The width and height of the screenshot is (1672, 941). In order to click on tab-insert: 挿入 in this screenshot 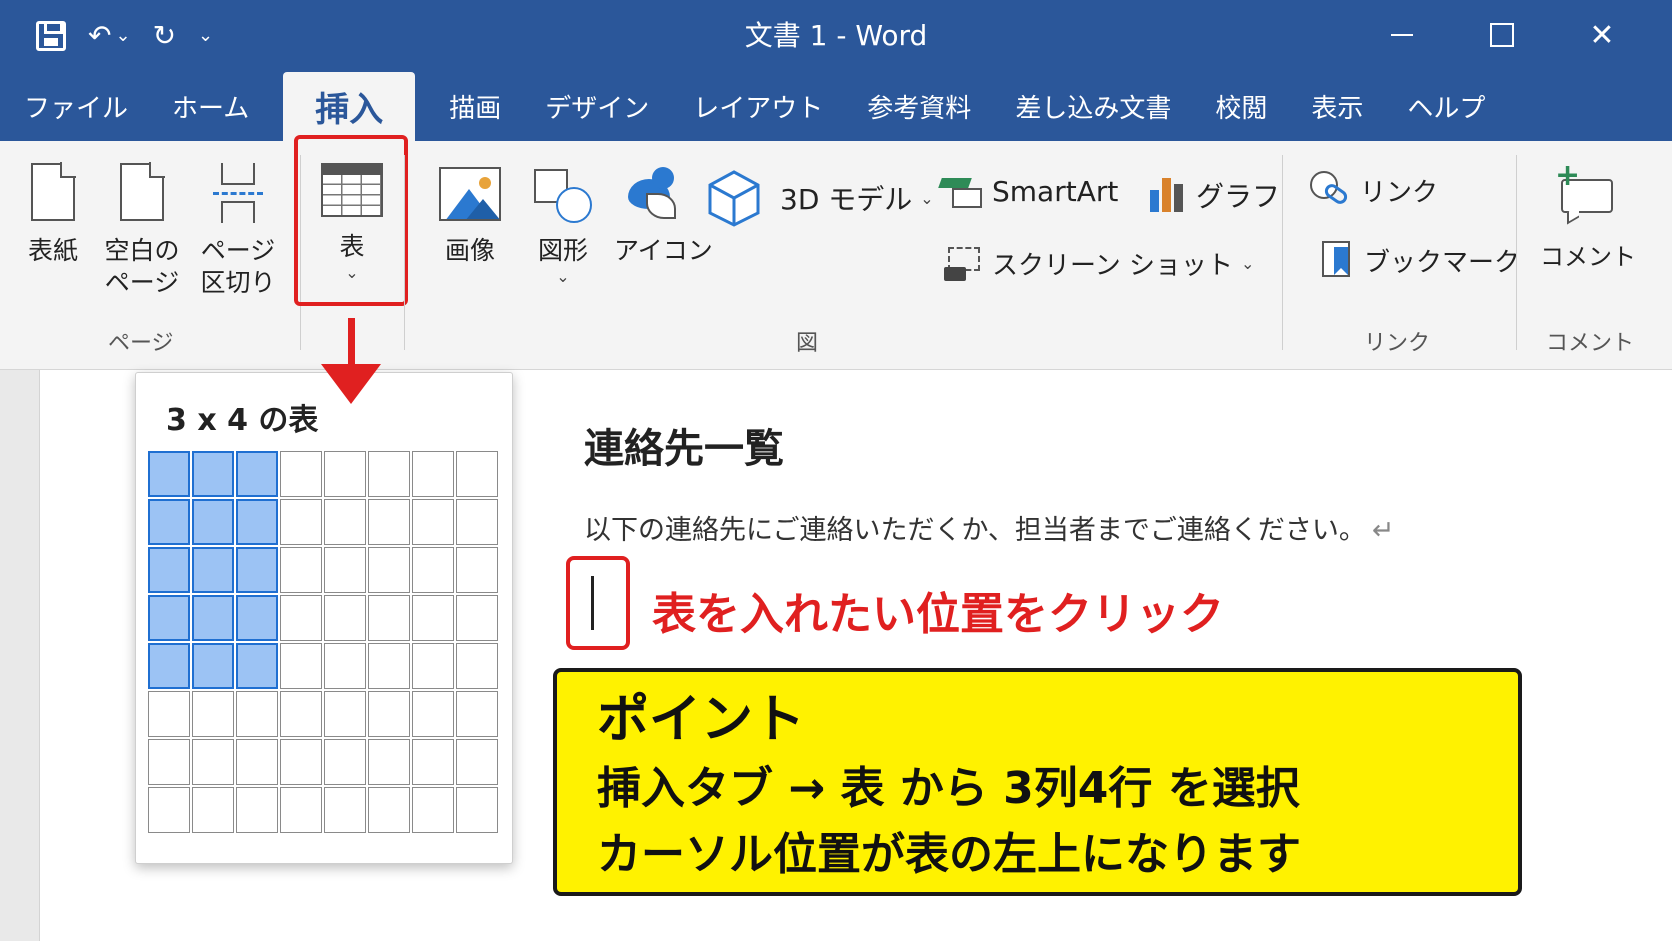, I will do `click(349, 106)`.